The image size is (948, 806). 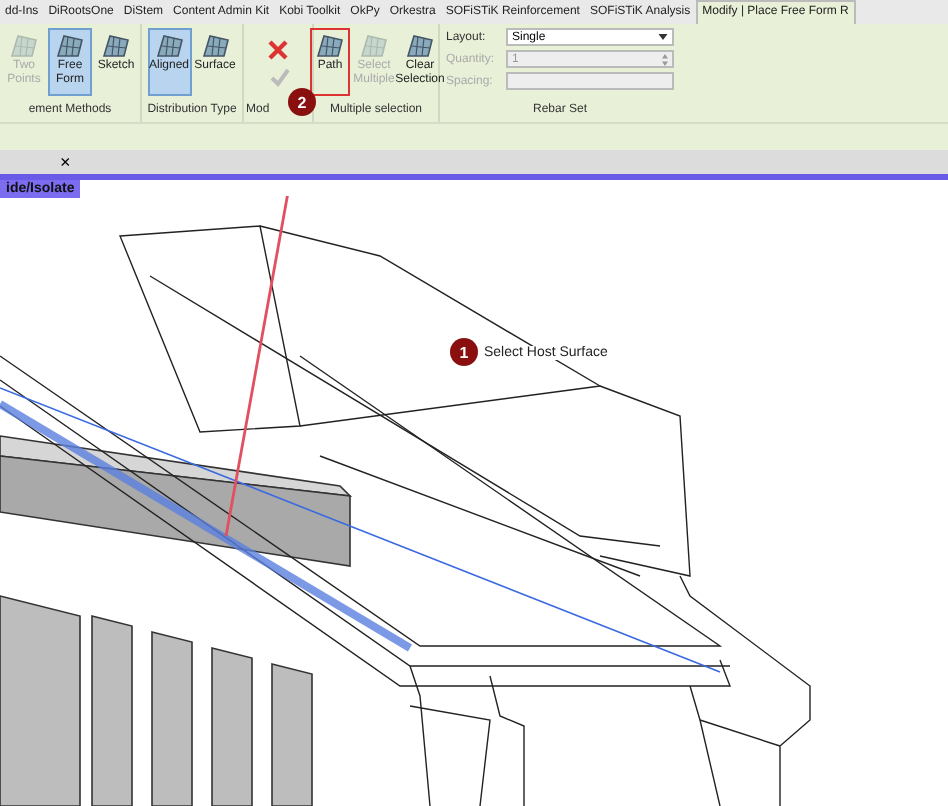 What do you see at coordinates (65, 162) in the screenshot?
I see `close-icon: ×` at bounding box center [65, 162].